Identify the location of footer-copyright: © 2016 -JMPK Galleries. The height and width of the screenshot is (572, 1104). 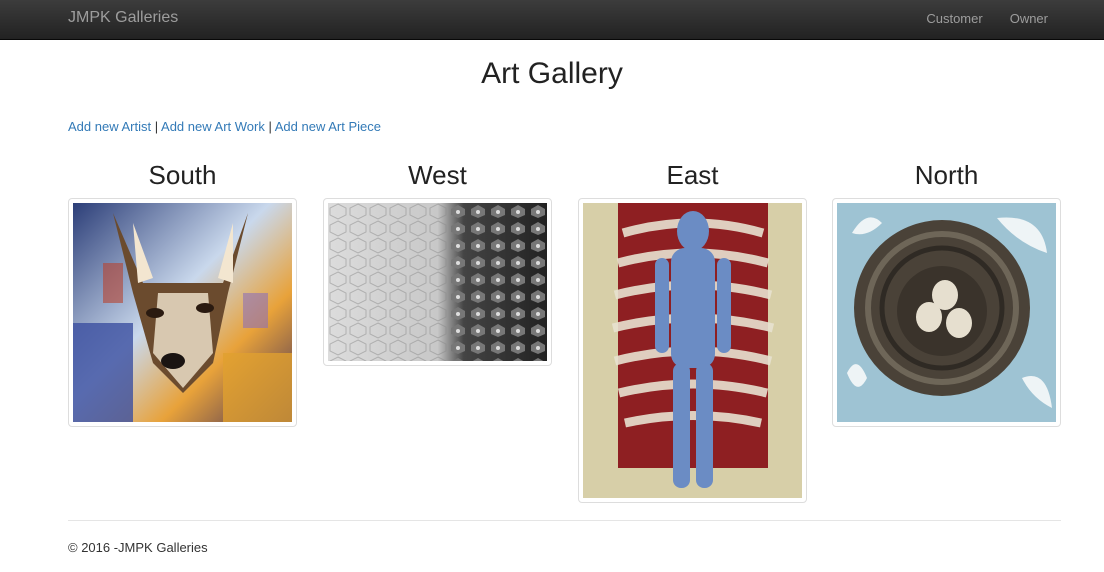
(138, 547).